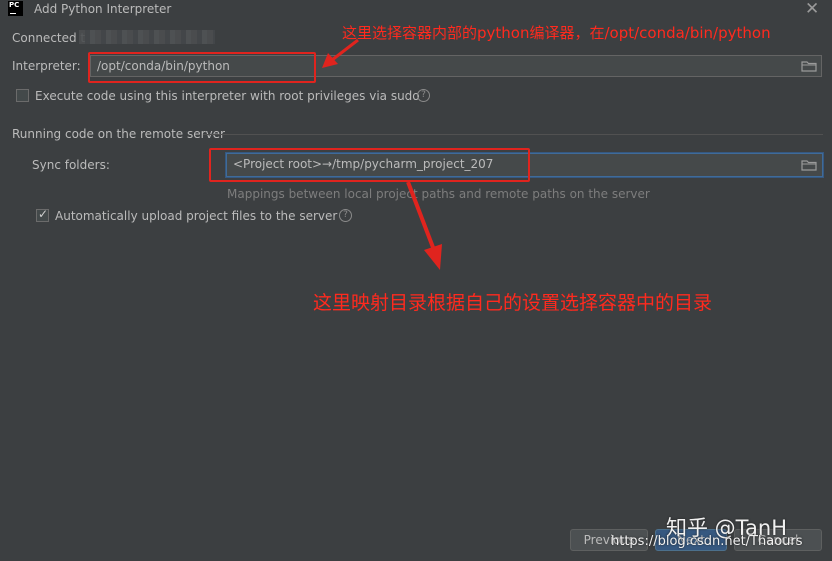 Image resolution: width=832 pixels, height=561 pixels. Describe the element at coordinates (423, 95) in the screenshot. I see `sudo-help-icon: ?` at that location.